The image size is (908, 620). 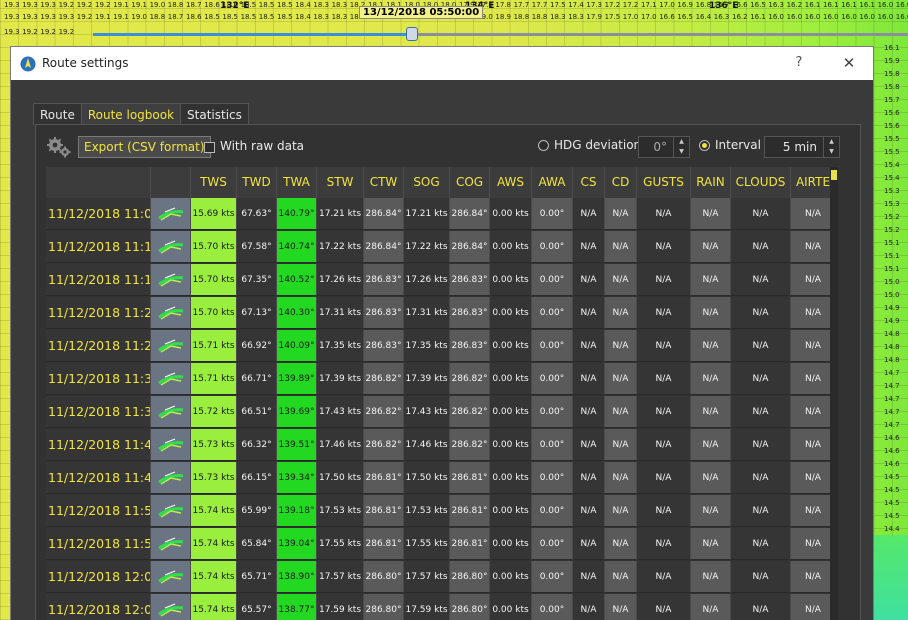 What do you see at coordinates (761, 182) in the screenshot?
I see `column-header-clouds: CLOUDS` at bounding box center [761, 182].